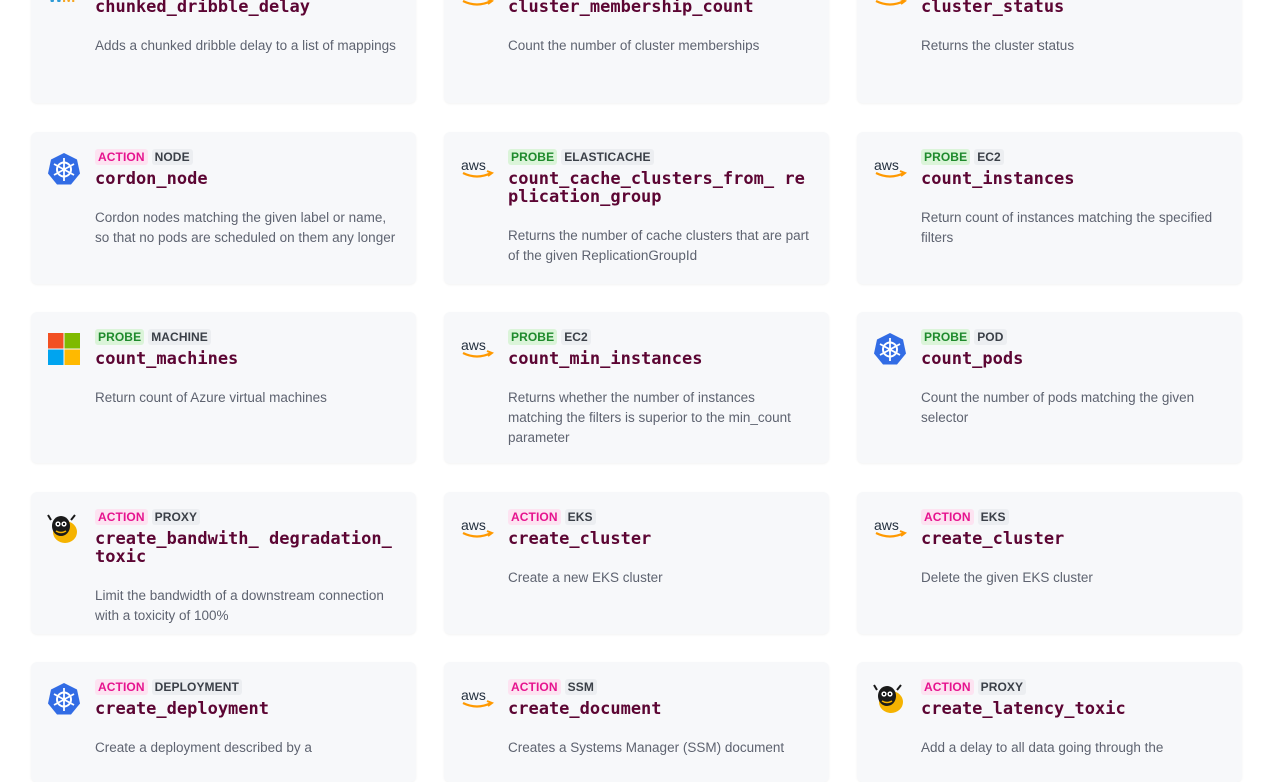 The height and width of the screenshot is (782, 1270). What do you see at coordinates (998, 45) in the screenshot?
I see `card-description: Returns the cluster status` at bounding box center [998, 45].